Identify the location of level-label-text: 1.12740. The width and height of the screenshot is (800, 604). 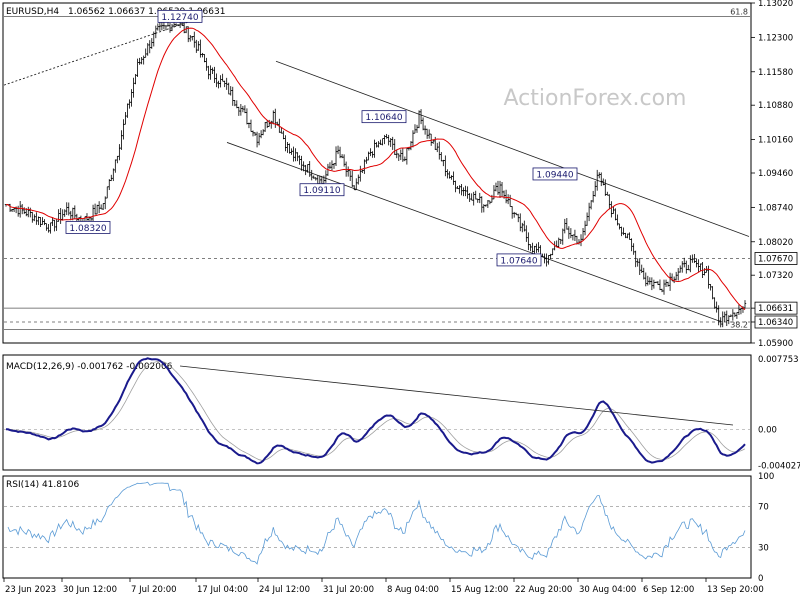
(179, 18).